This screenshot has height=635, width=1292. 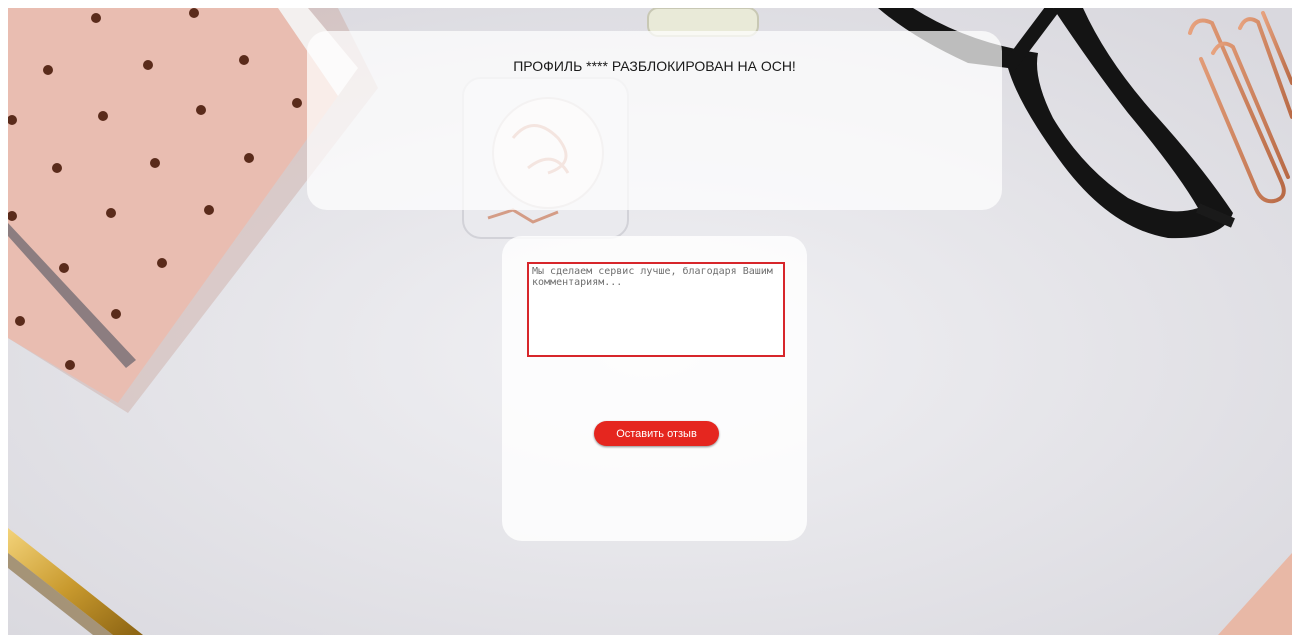 What do you see at coordinates (654, 388) in the screenshot?
I see `feedback-panel: Оставить отзыв` at bounding box center [654, 388].